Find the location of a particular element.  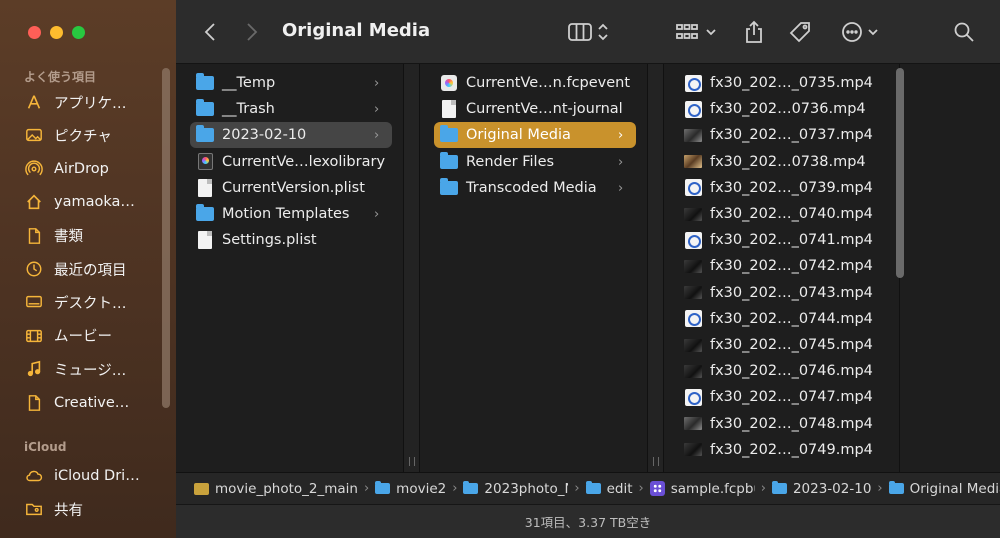

window-title: Original Media is located at coordinates (356, 30).